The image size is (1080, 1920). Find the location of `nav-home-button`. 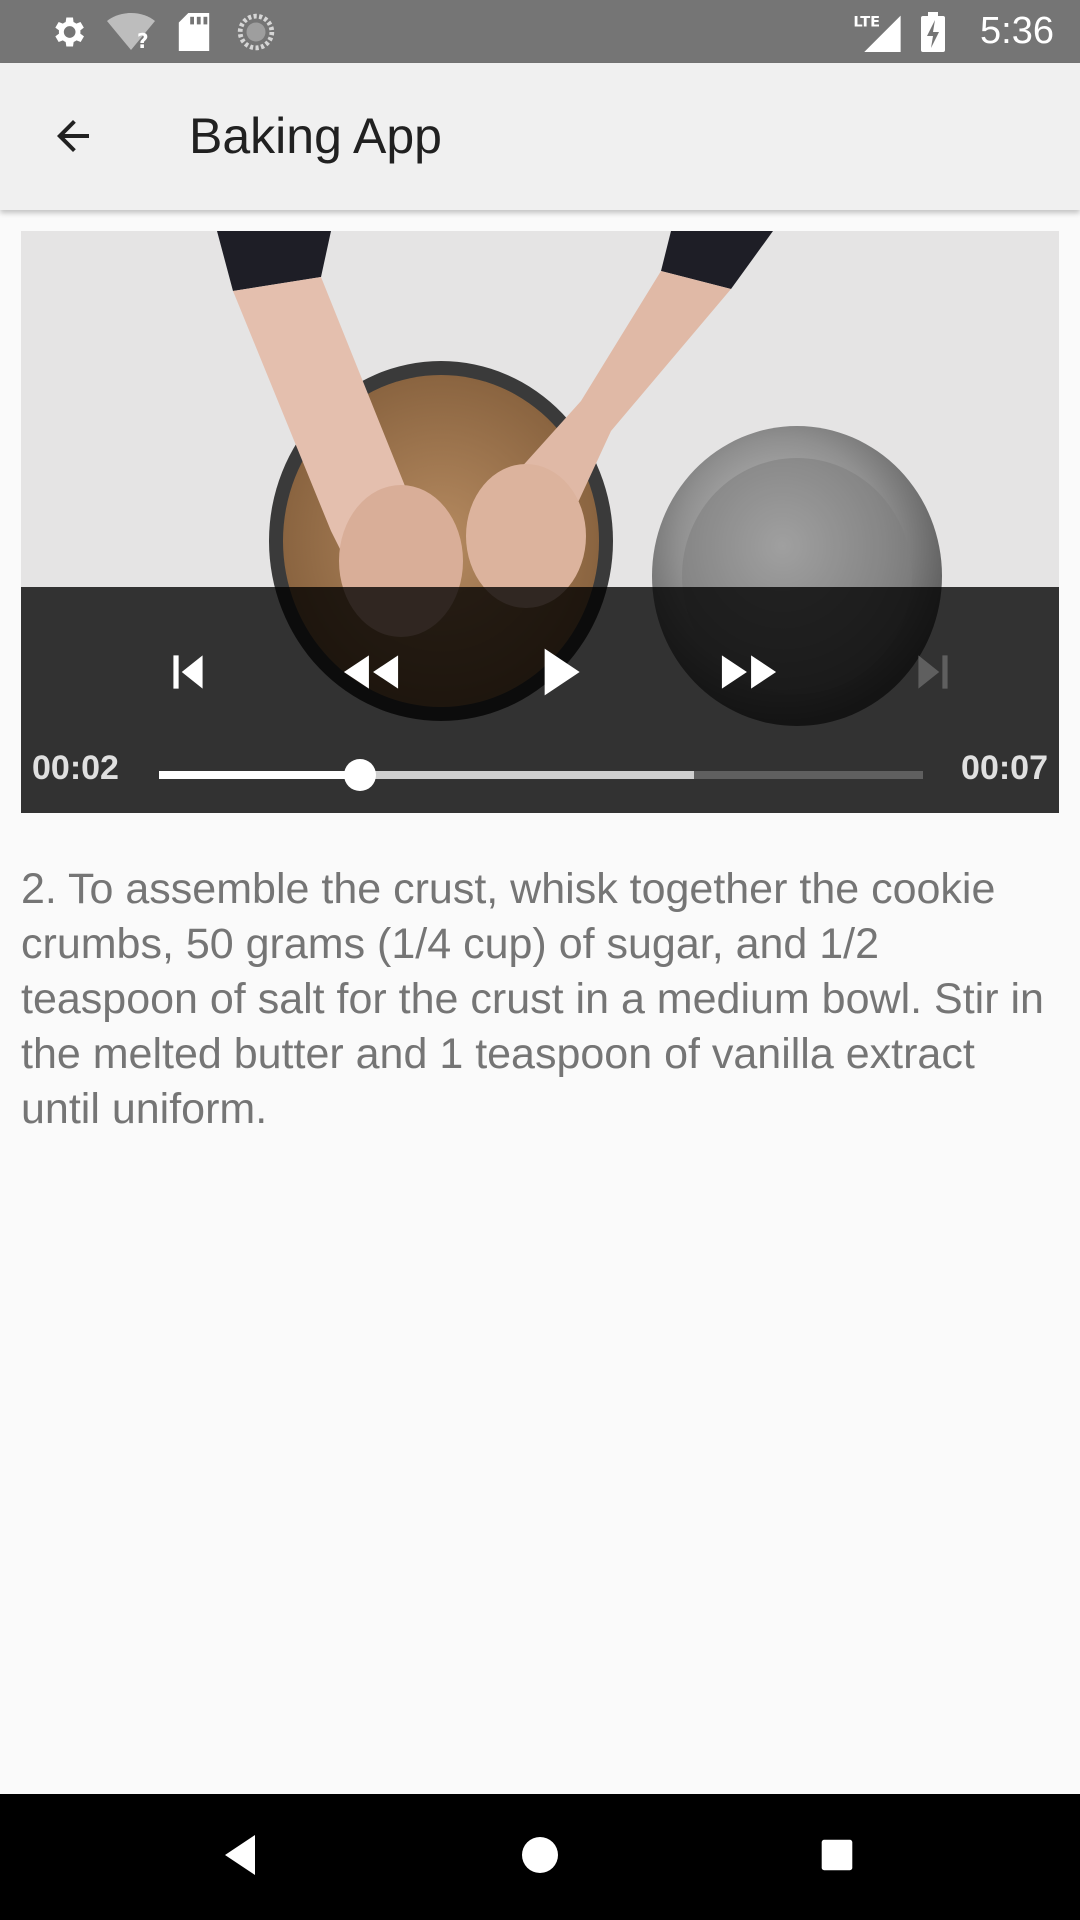

nav-home-button is located at coordinates (540, 1857).